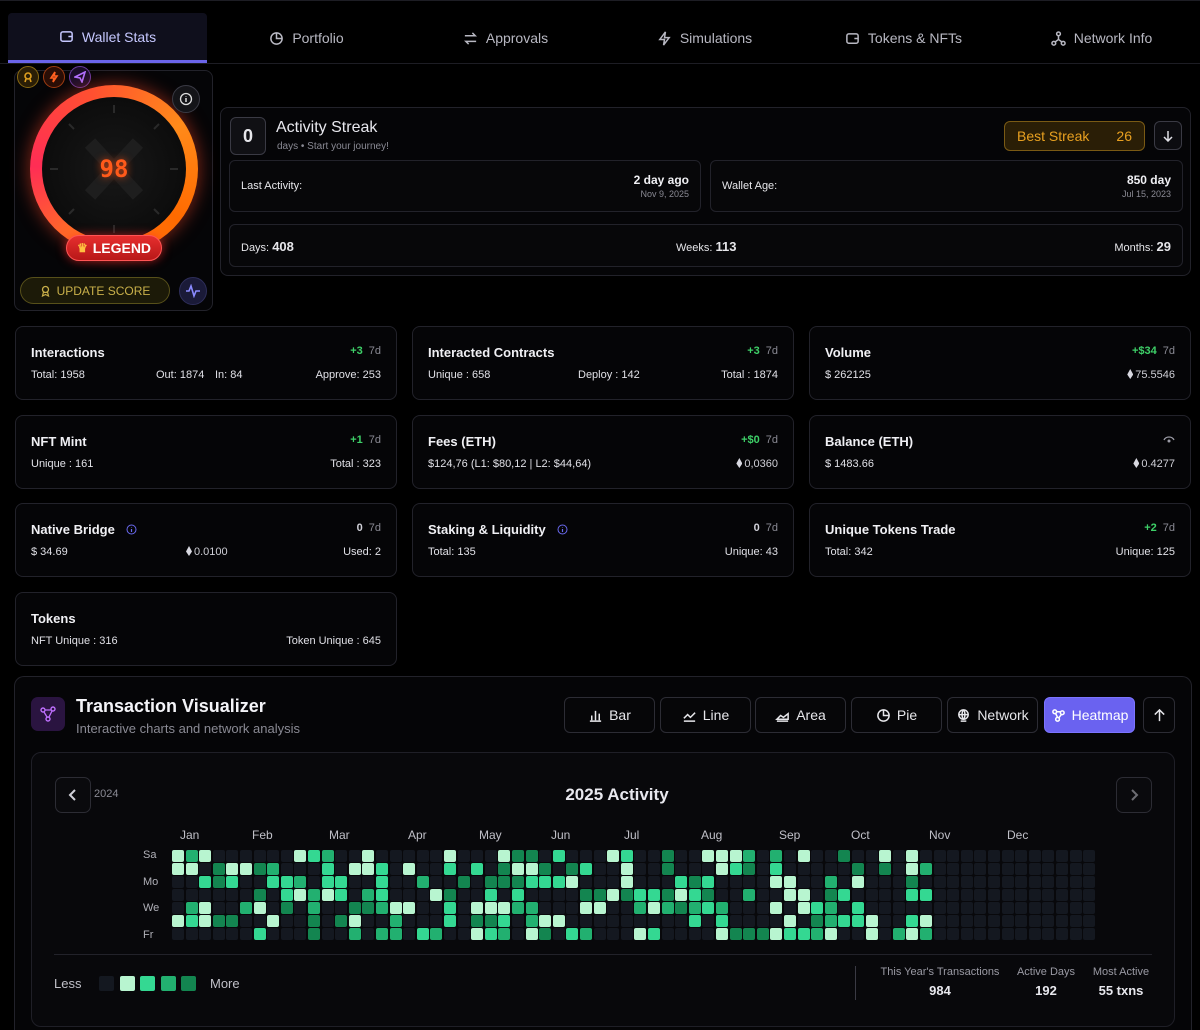 The image size is (1200, 1030). Describe the element at coordinates (609, 715) in the screenshot. I see `chart-type-bar-button: Bar` at that location.